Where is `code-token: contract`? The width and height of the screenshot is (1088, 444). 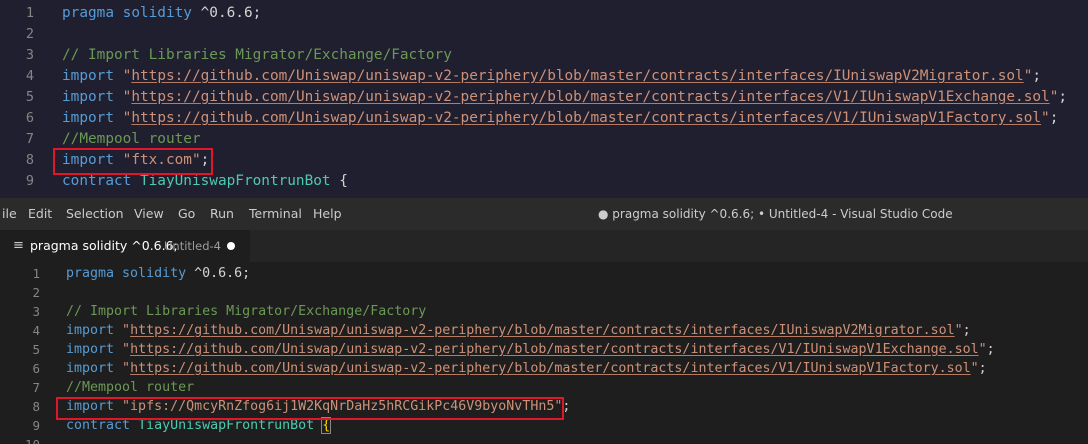
code-token: contract is located at coordinates (102, 425).